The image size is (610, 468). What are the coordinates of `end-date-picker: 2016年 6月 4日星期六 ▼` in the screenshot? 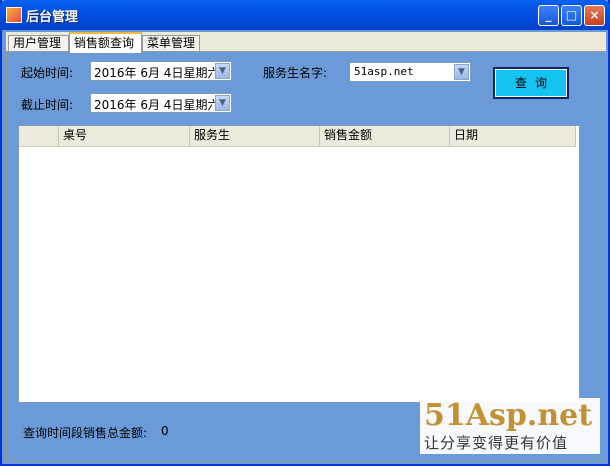 It's located at (161, 103).